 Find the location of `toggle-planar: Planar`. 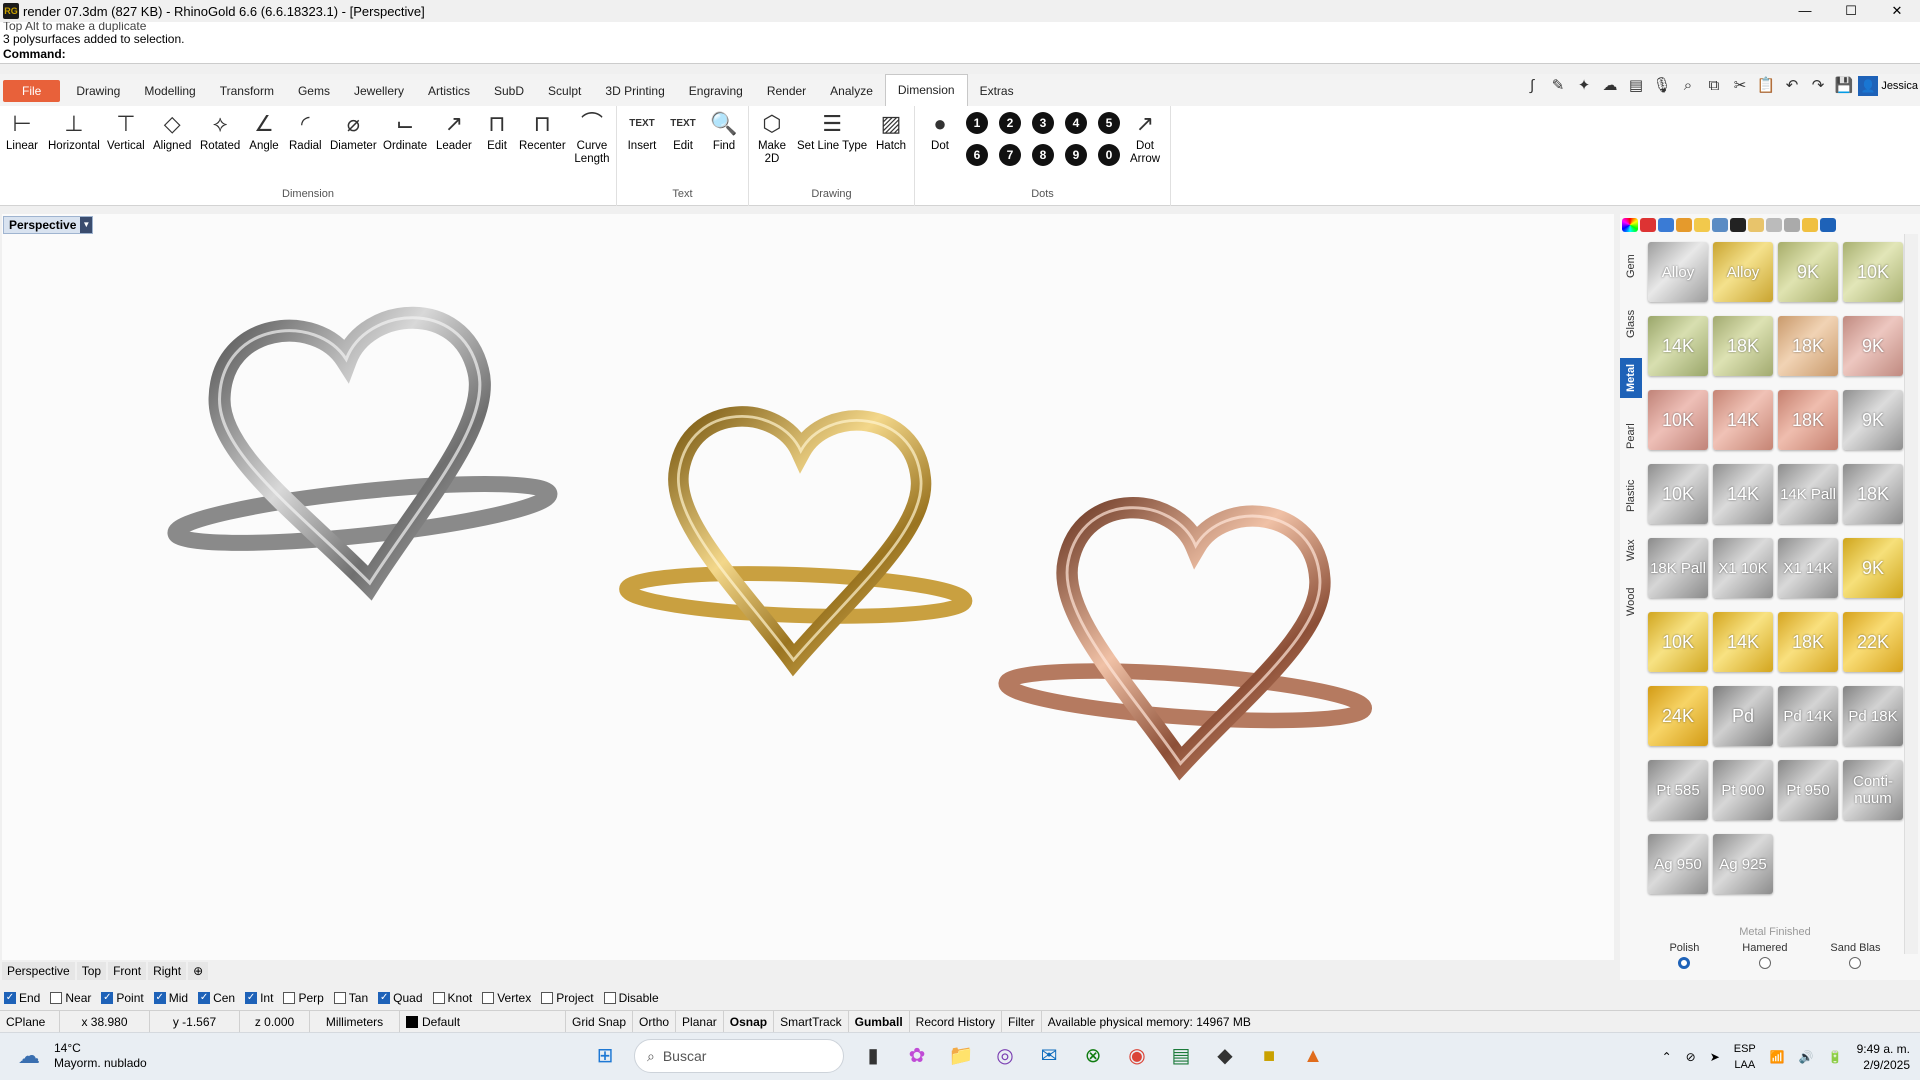

toggle-planar: Planar is located at coordinates (700, 1021).